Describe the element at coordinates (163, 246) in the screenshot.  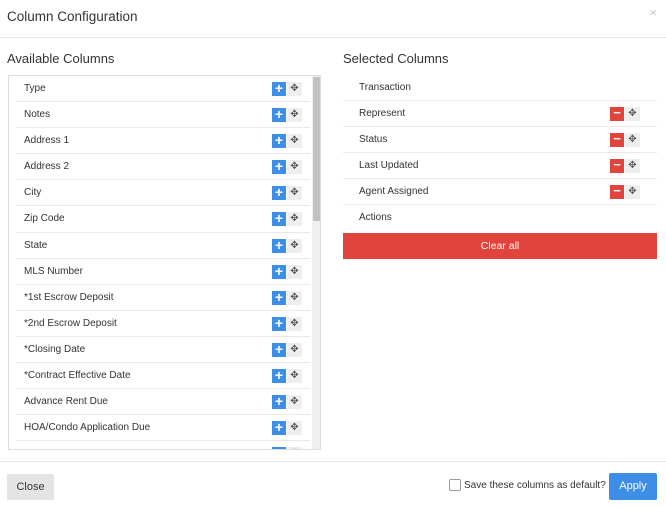
I see `list-item: State + ✥` at that location.